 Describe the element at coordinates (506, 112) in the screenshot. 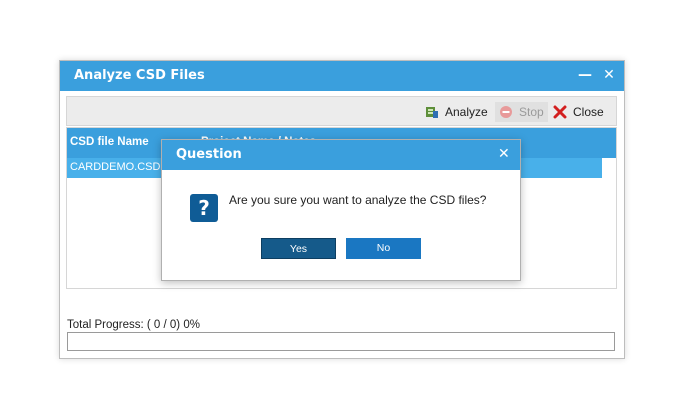

I see `stop-icon` at that location.